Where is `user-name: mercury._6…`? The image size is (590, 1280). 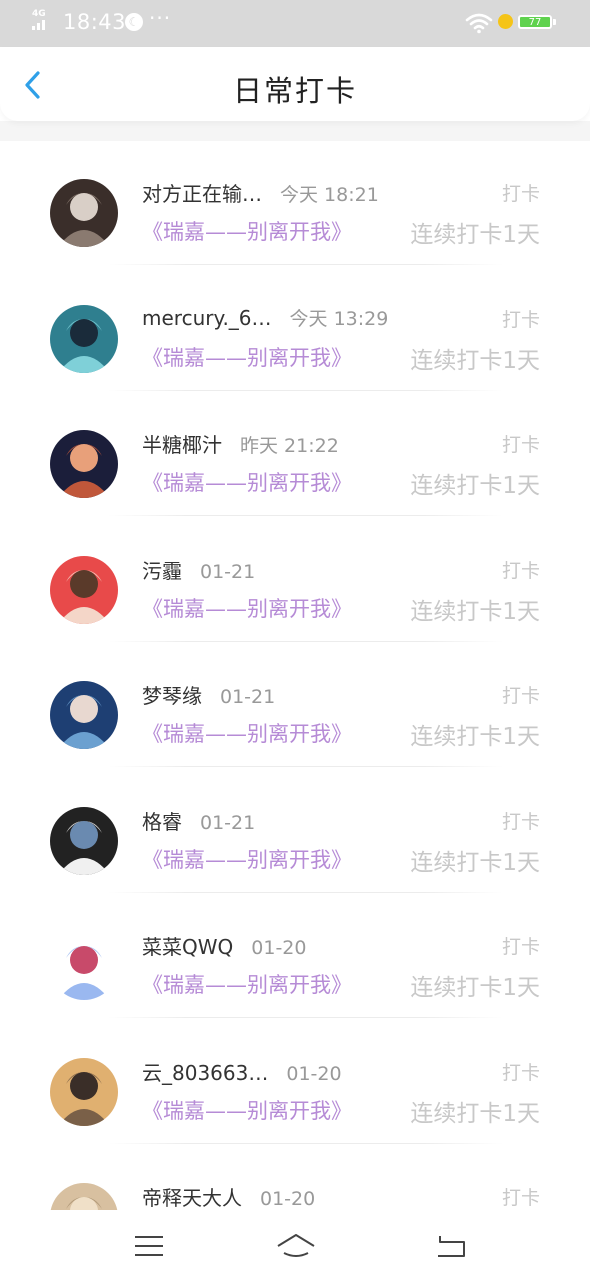 user-name: mercury._6… is located at coordinates (207, 318).